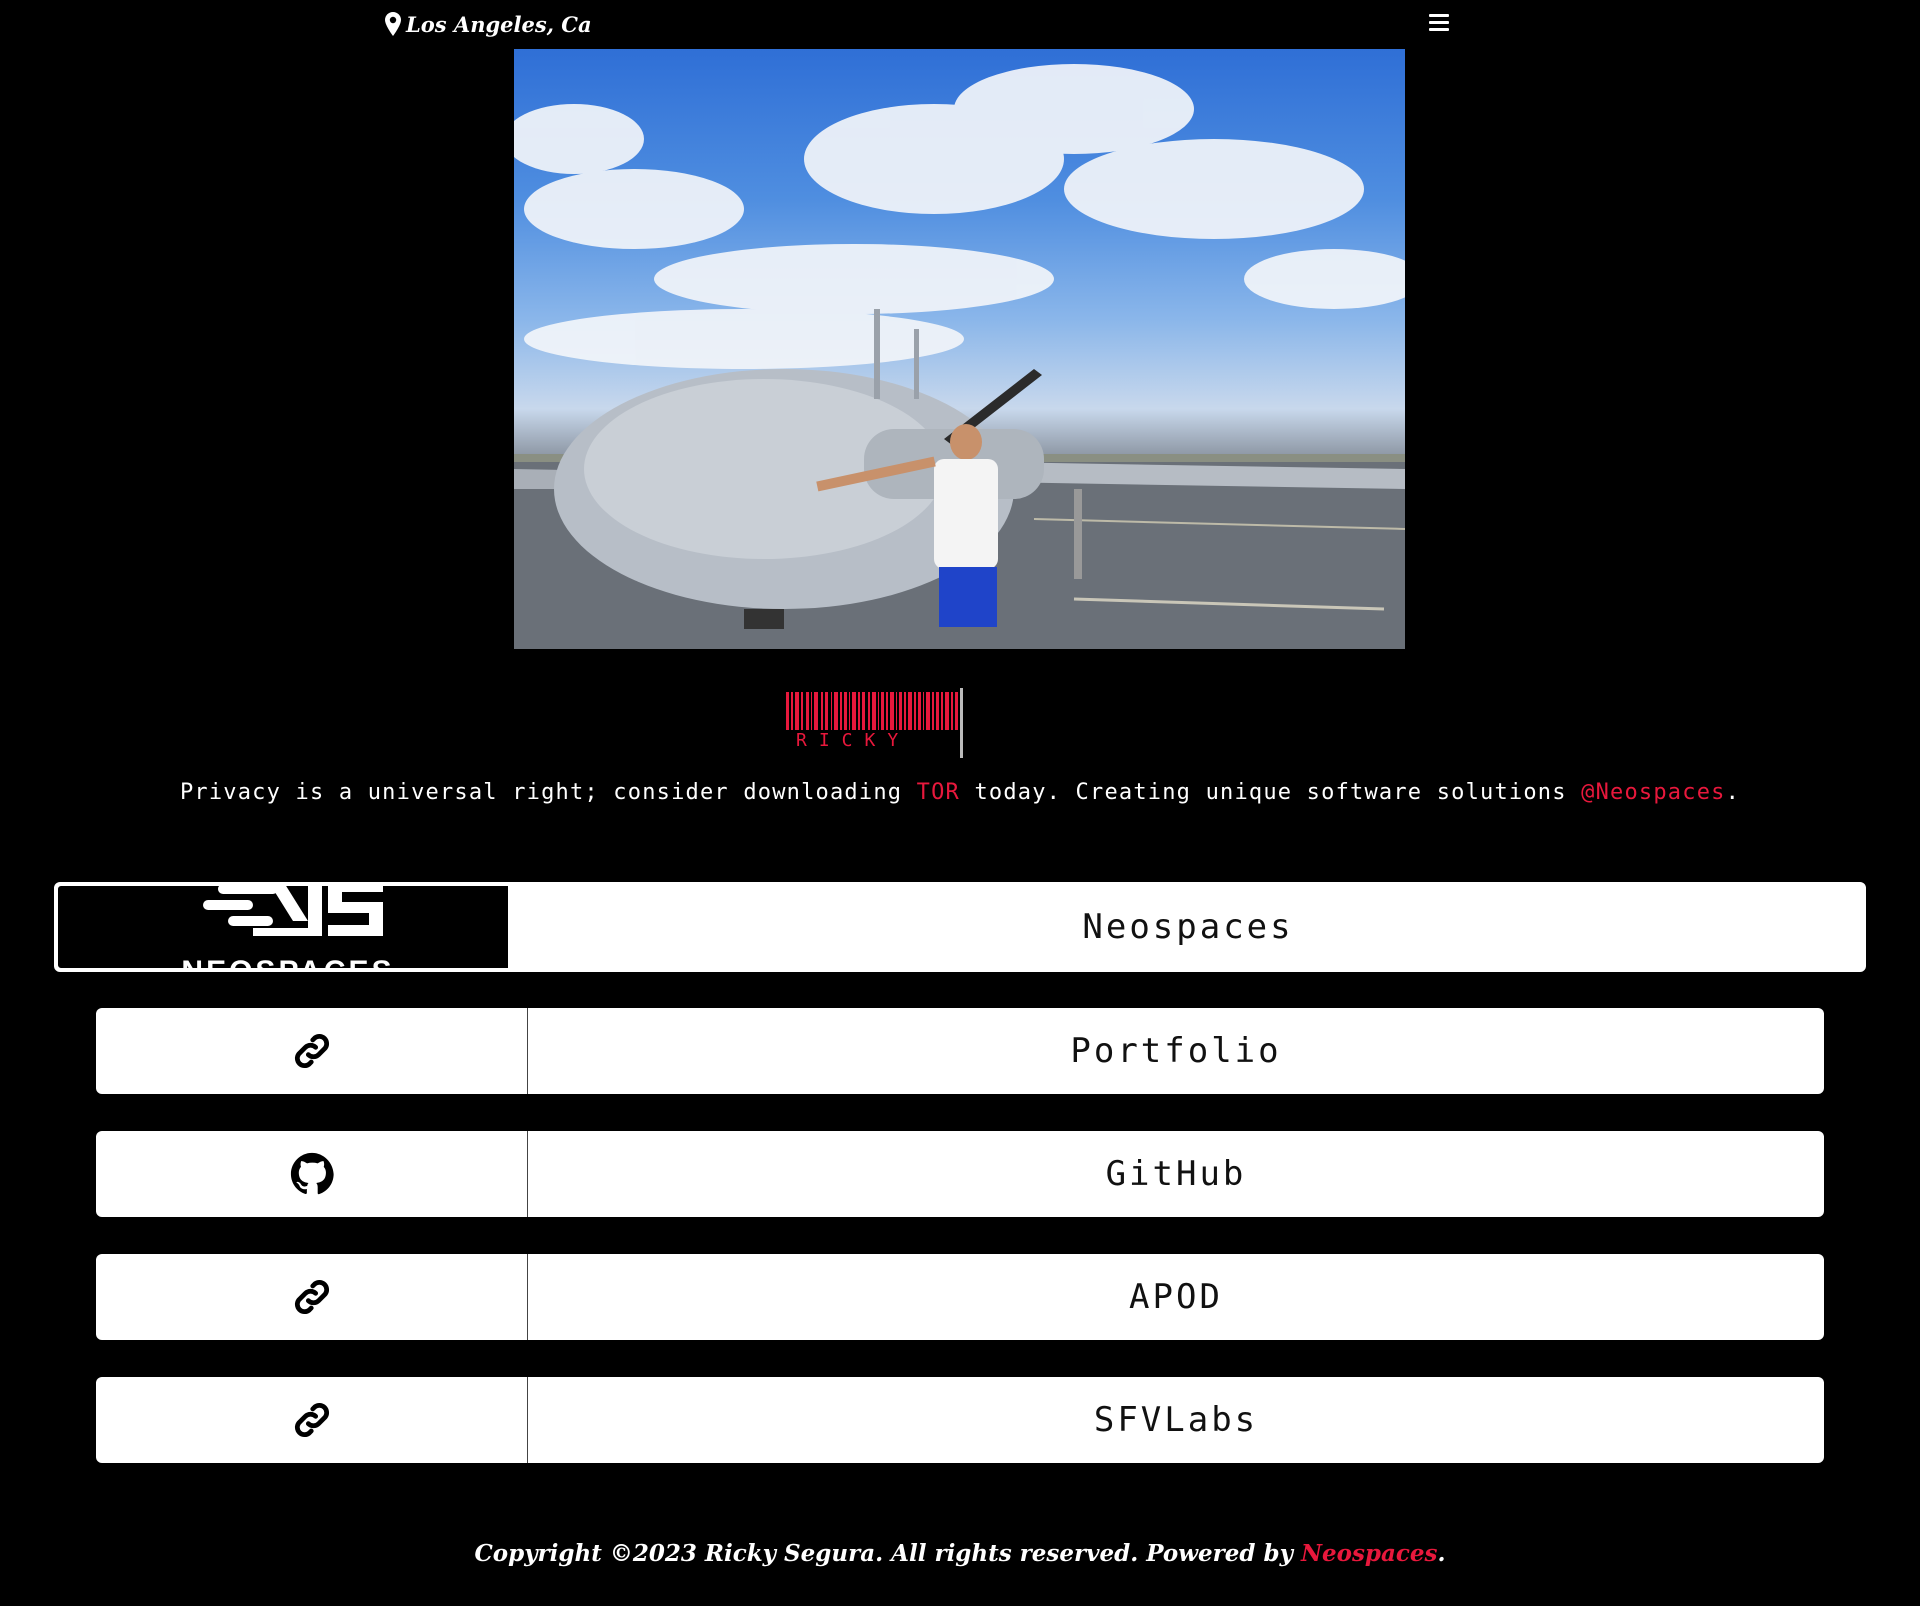  Describe the element at coordinates (1176, 1420) in the screenshot. I see `link-label: SFVLabs` at that location.